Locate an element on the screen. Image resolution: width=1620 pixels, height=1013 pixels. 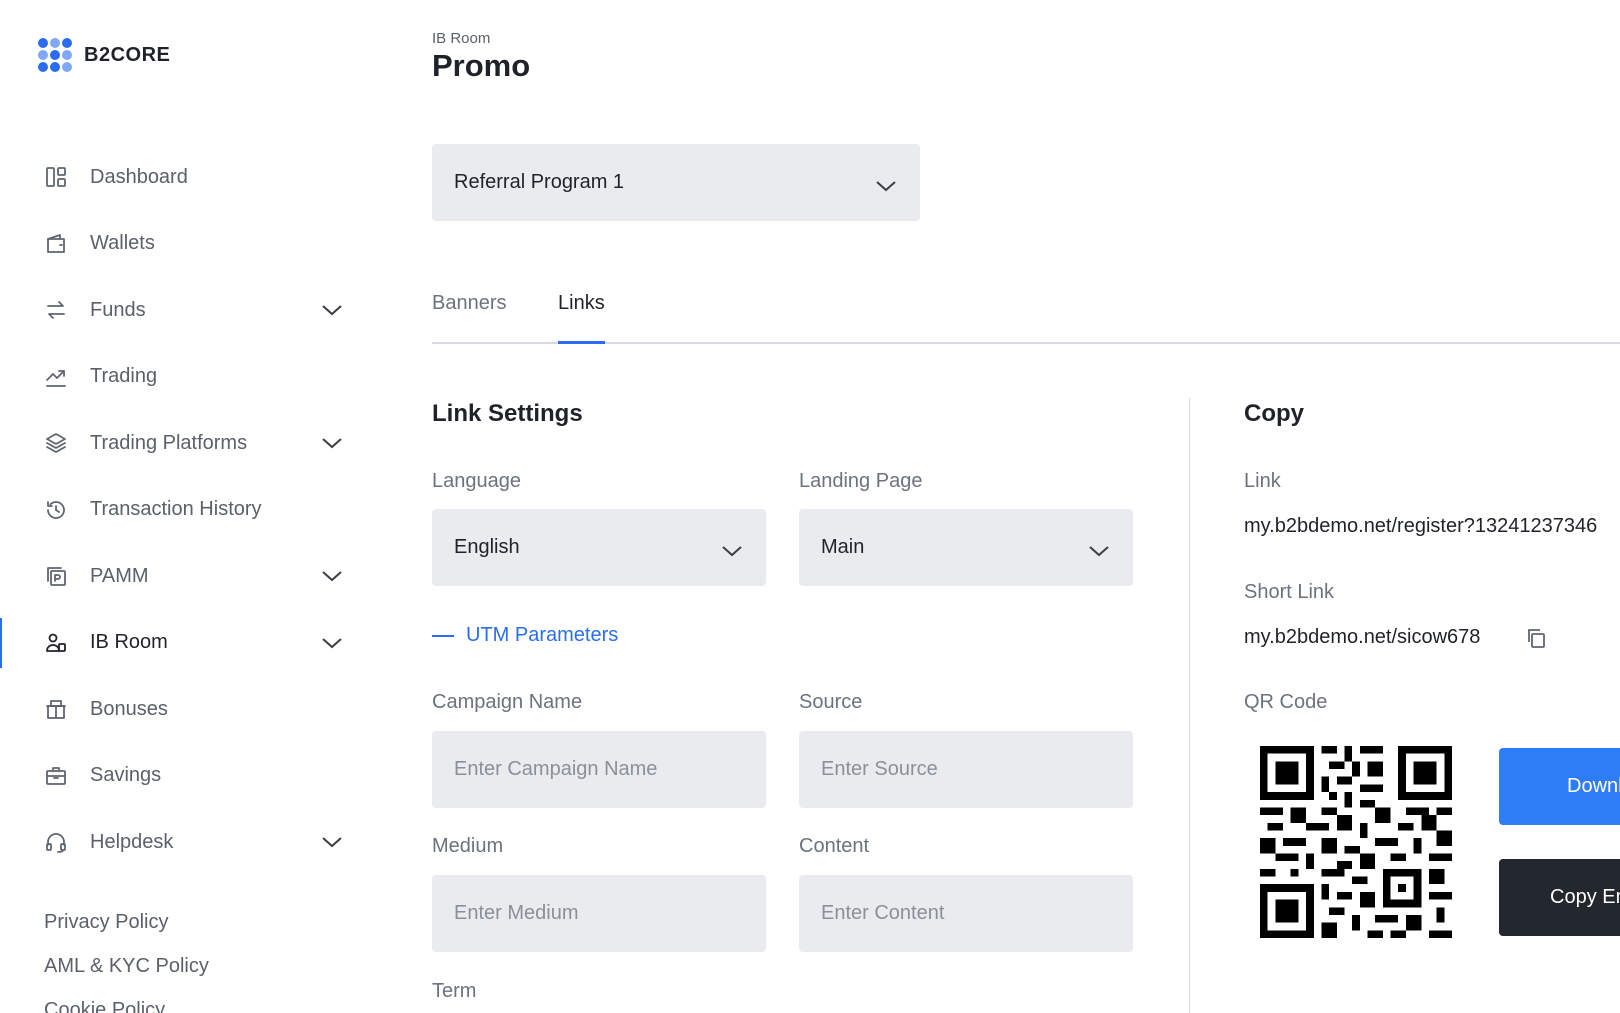
sidebar-item-funds: Funds is located at coordinates (190, 310).